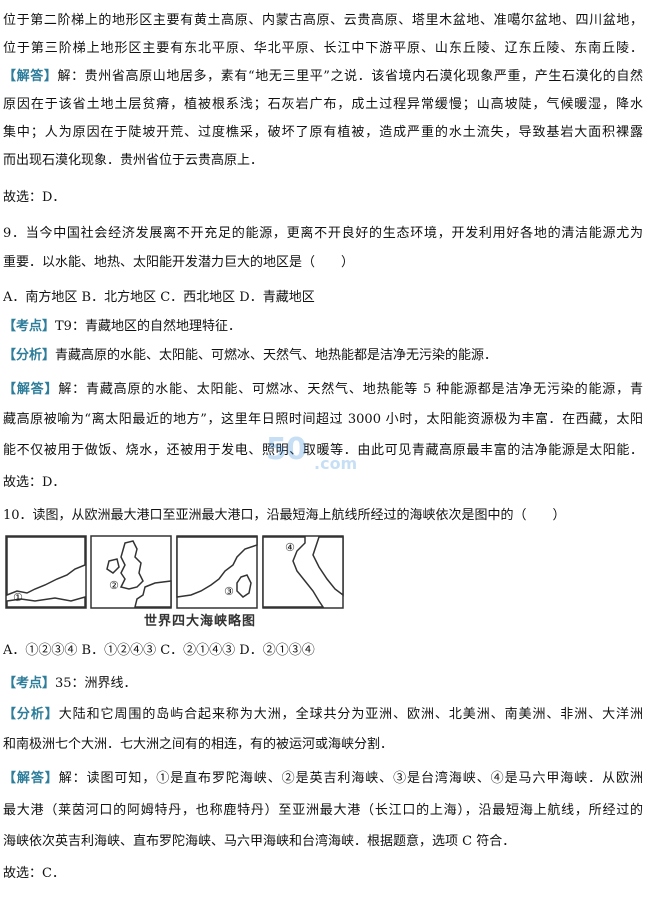 Image resolution: width=650 pixels, height=915 pixels. What do you see at coordinates (229, 591) in the screenshot?
I see `strait-label-3: ③` at bounding box center [229, 591].